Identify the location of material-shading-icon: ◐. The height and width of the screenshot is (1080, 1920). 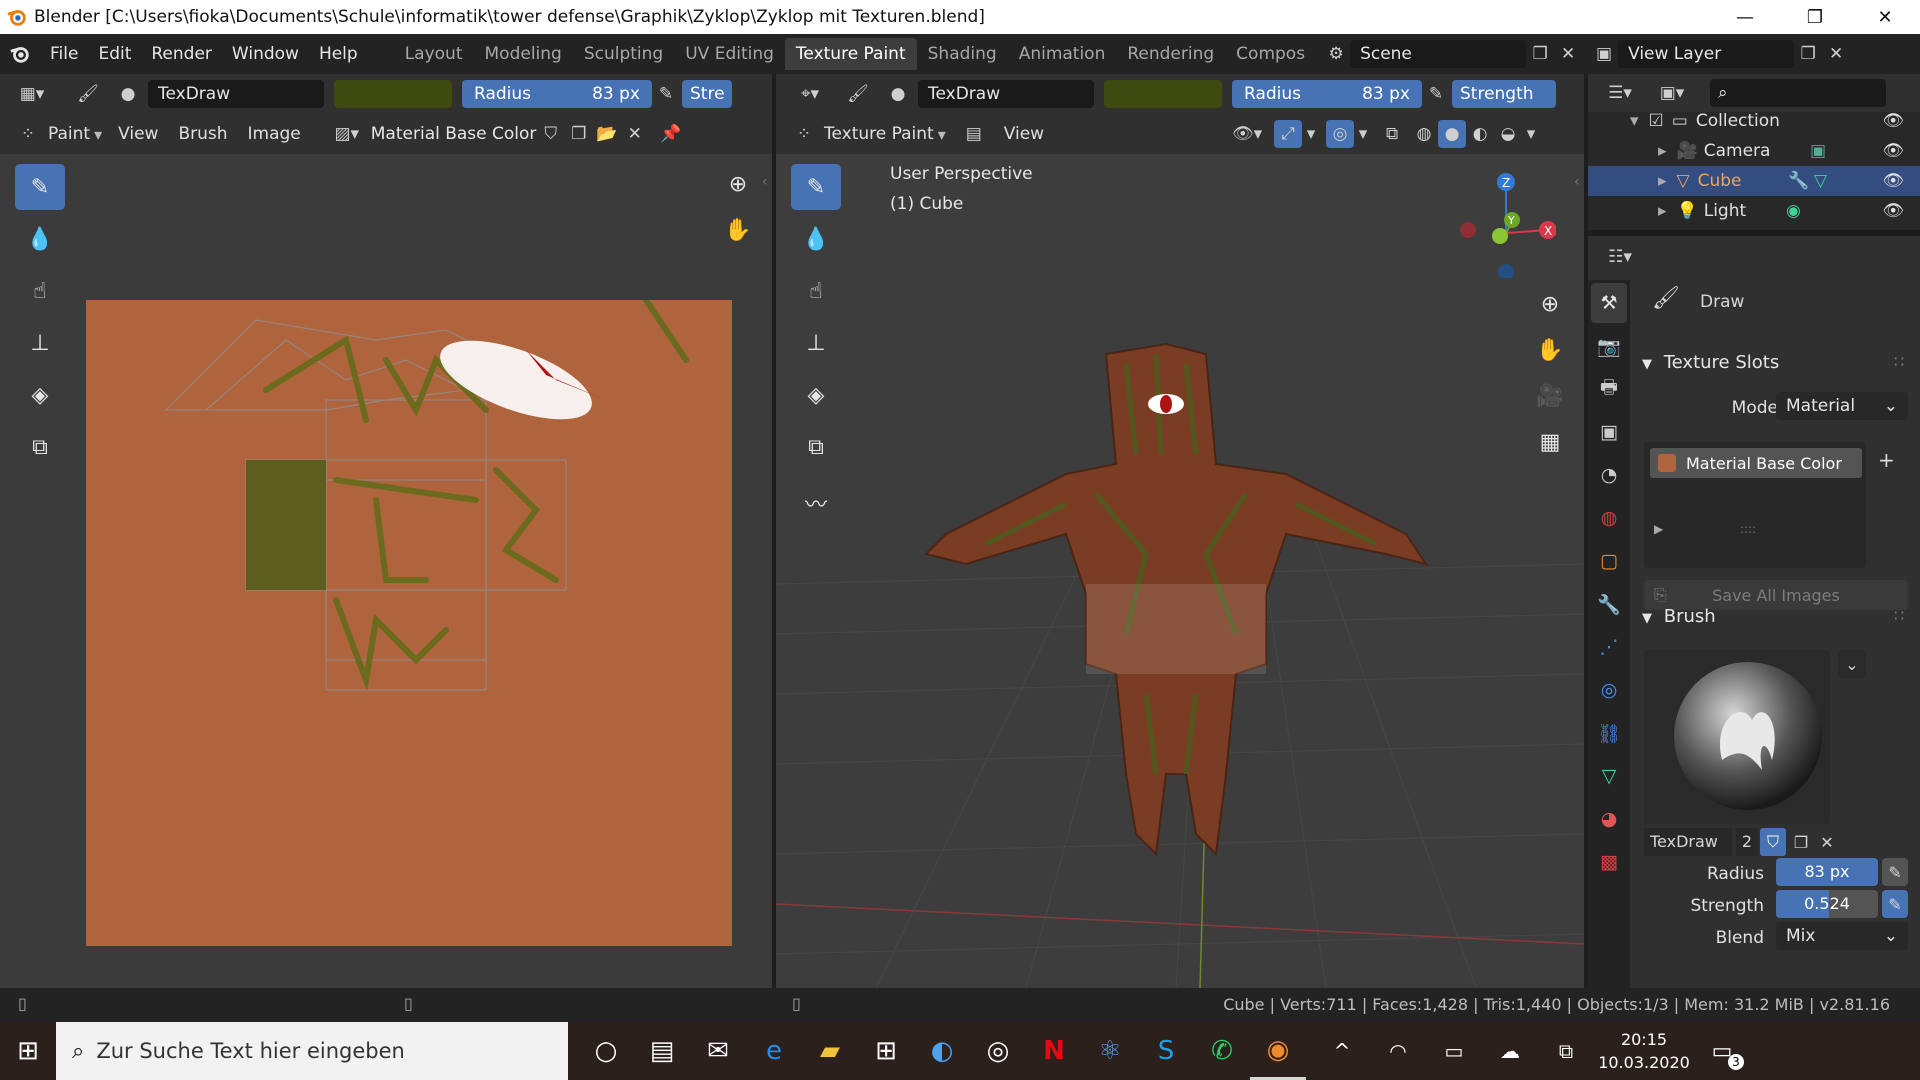
(1480, 134).